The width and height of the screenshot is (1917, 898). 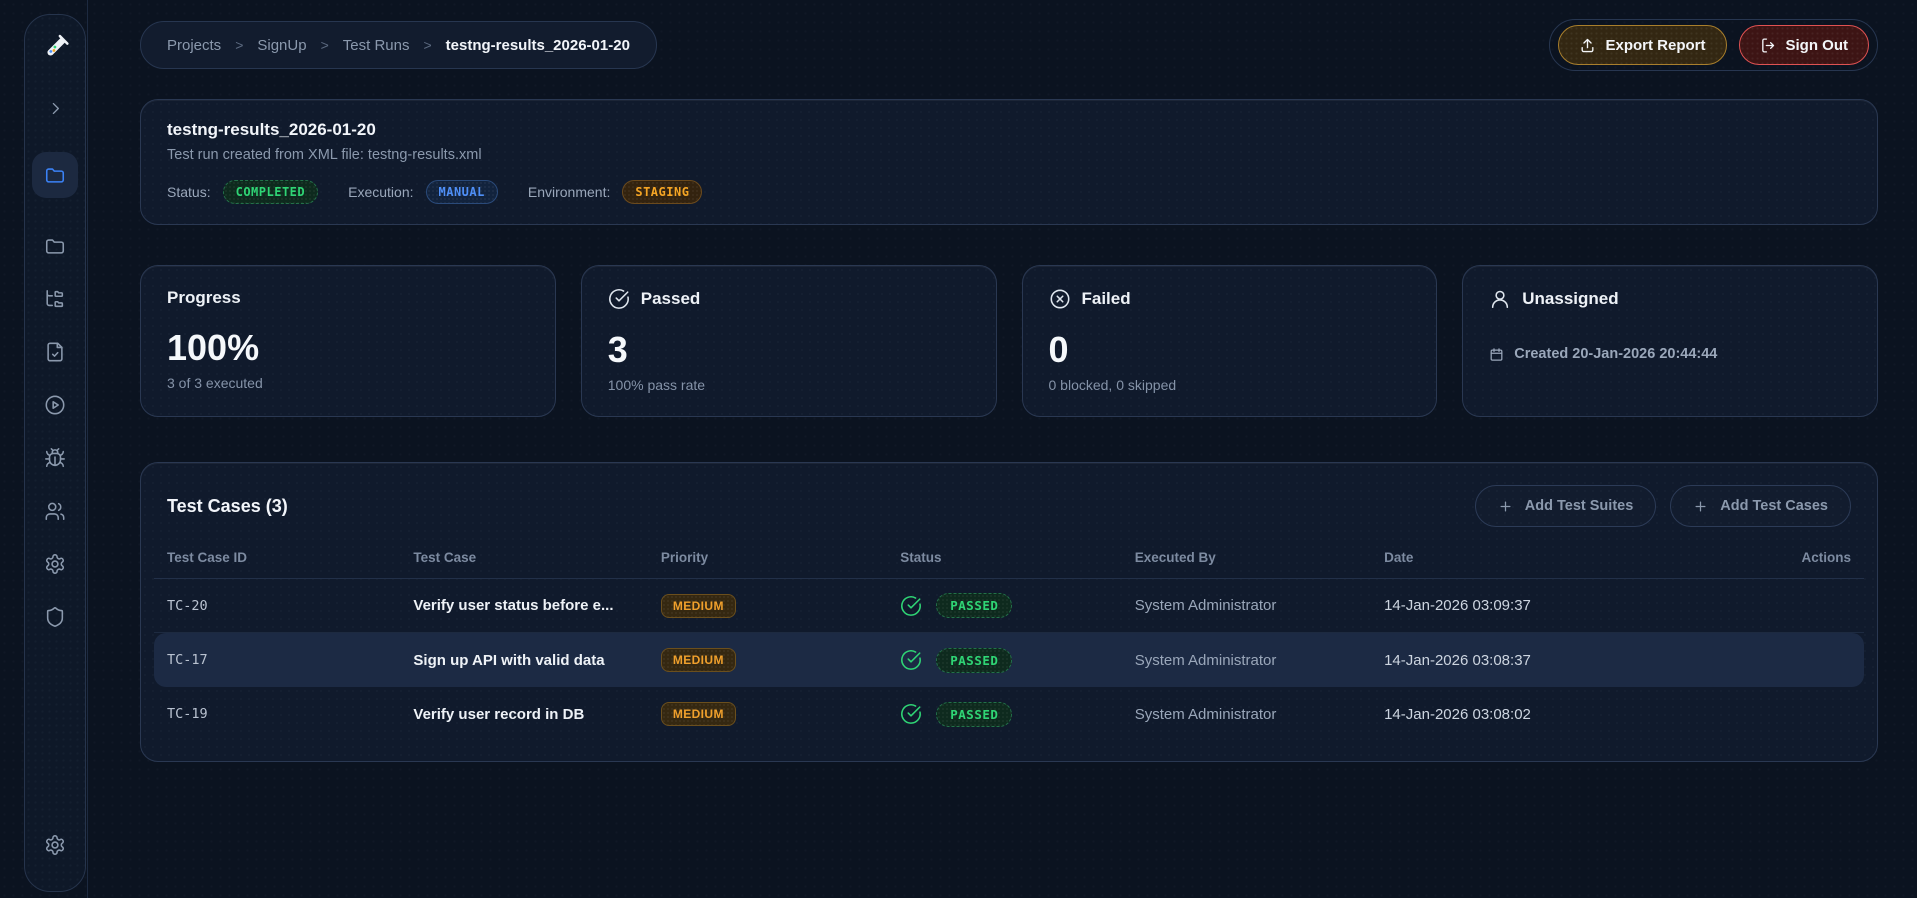 What do you see at coordinates (270, 192) in the screenshot?
I see `status-badge: COMPLETED` at bounding box center [270, 192].